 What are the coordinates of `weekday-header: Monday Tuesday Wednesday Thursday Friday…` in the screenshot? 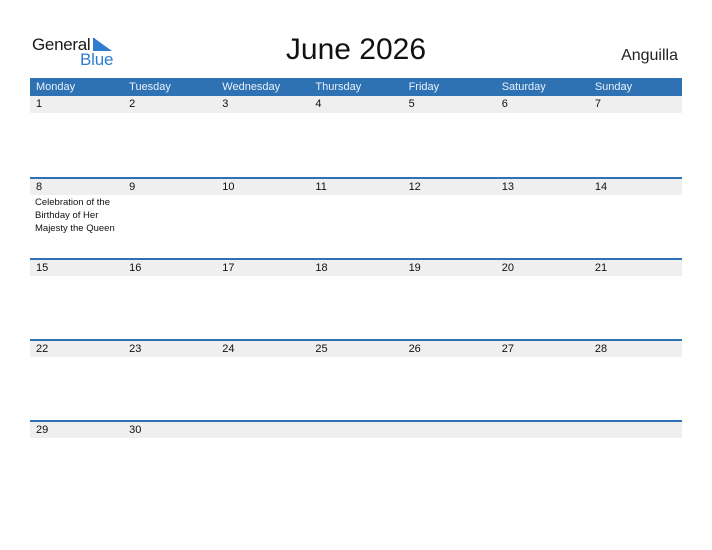 It's located at (356, 87).